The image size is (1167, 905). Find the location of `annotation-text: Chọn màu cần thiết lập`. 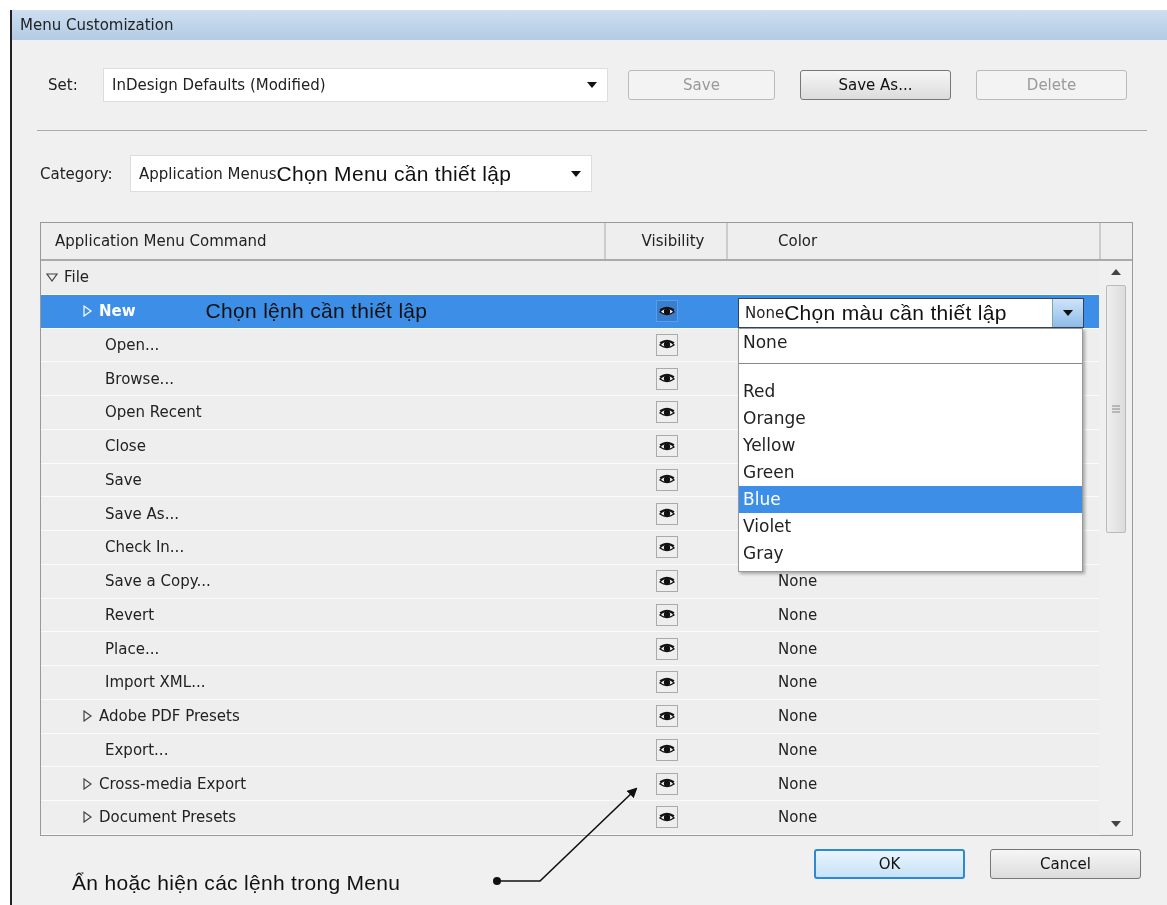

annotation-text: Chọn màu cần thiết lập is located at coordinates (895, 313).